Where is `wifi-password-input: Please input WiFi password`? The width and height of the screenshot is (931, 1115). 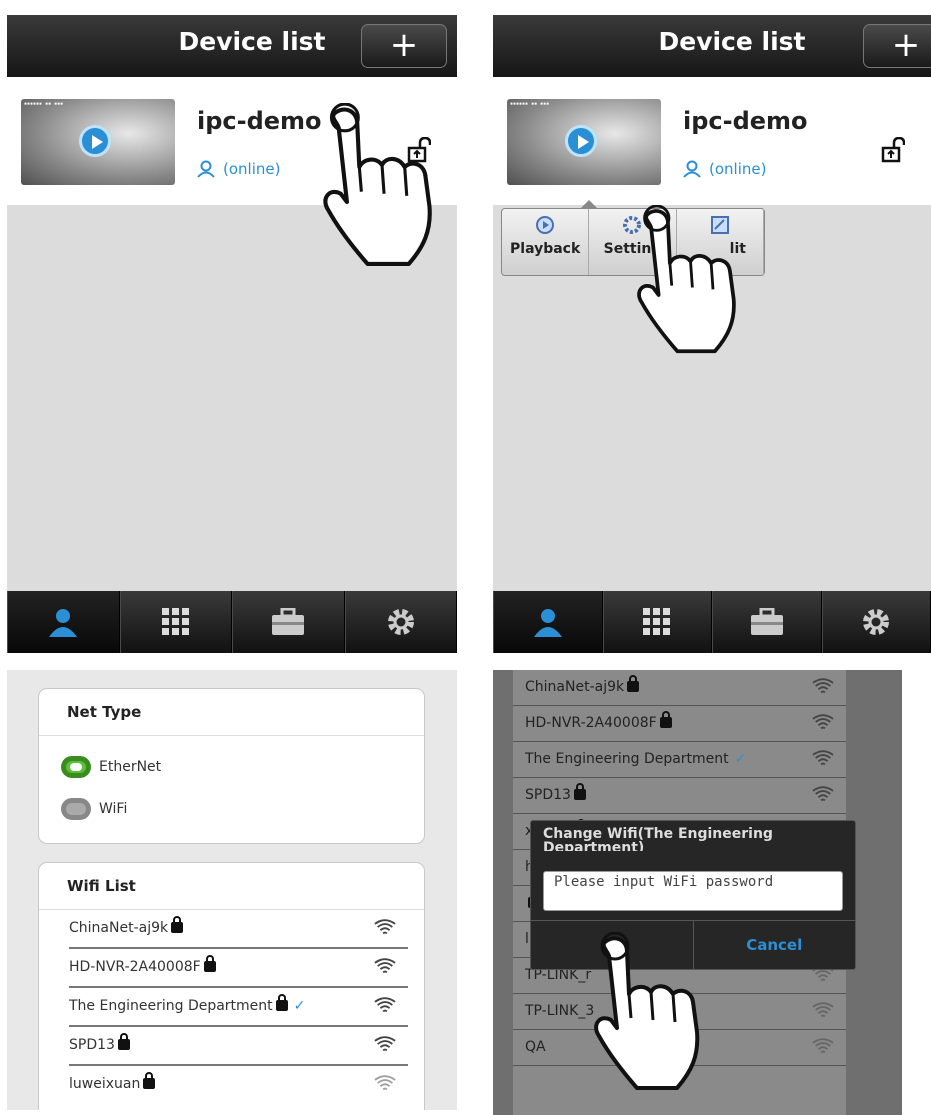 wifi-password-input: Please input WiFi password is located at coordinates (693, 891).